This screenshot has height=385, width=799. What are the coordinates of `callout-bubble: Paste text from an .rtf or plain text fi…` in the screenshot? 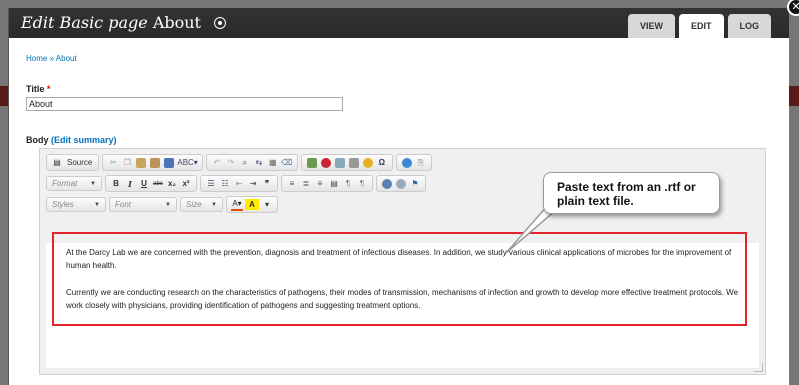 It's located at (631, 193).